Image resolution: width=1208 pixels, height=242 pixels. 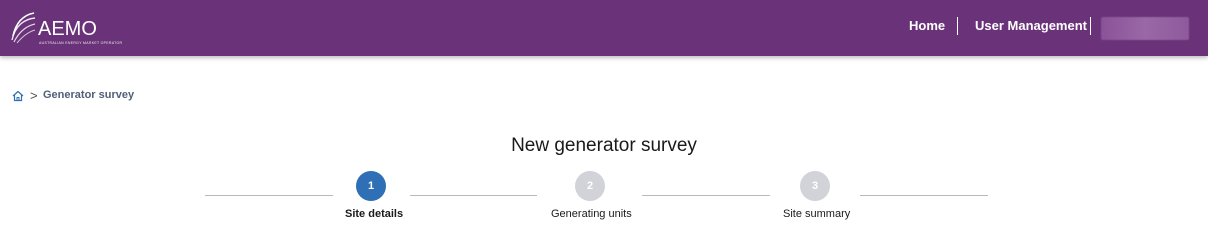 What do you see at coordinates (815, 186) in the screenshot?
I see `step-3-indicator: 3` at bounding box center [815, 186].